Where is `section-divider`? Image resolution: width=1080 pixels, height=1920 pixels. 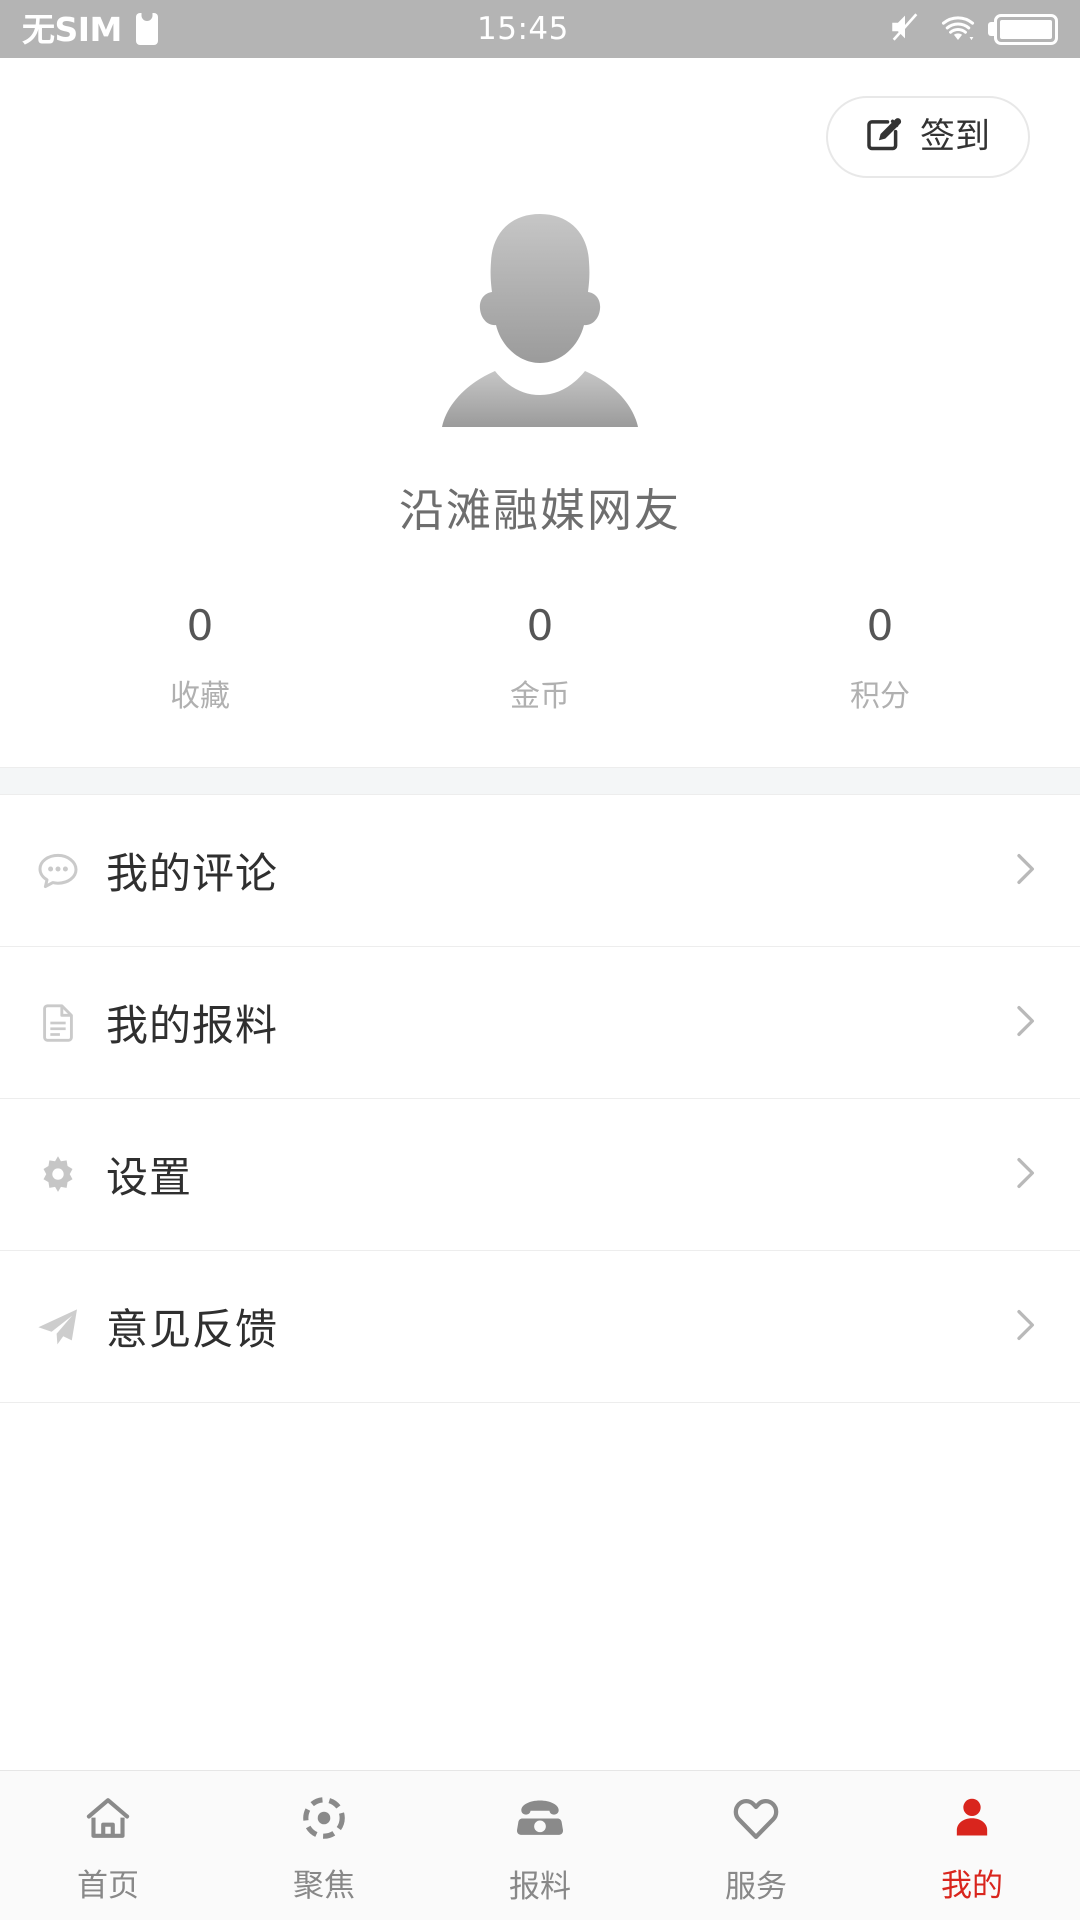
section-divider is located at coordinates (540, 781).